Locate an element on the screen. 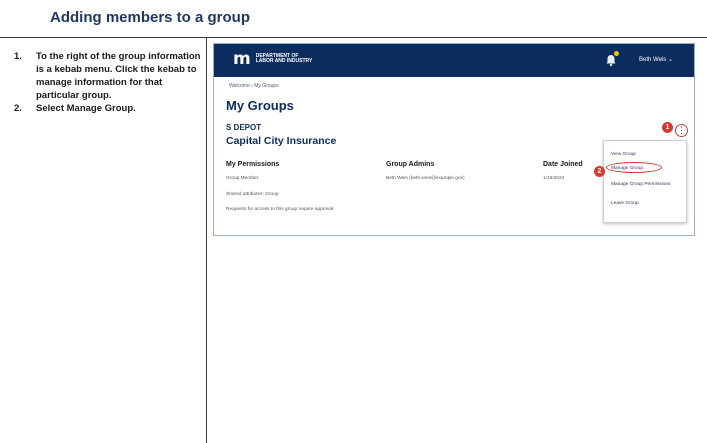 This screenshot has height=443, width=707. step-badge: 1 is located at coordinates (667, 127).